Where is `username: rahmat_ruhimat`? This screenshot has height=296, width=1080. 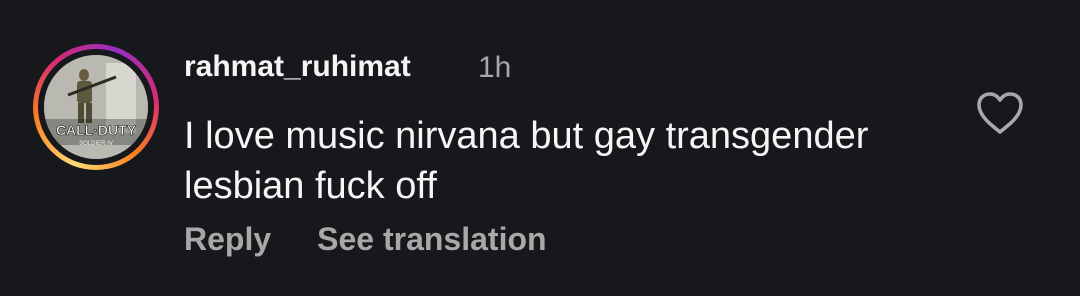 username: rahmat_ruhimat is located at coordinates (297, 67).